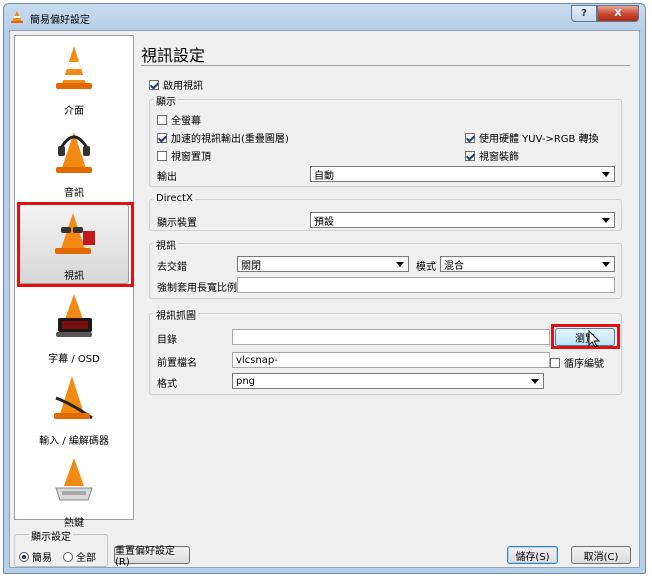  Describe the element at coordinates (177, 223) in the screenshot. I see `display-device-label: 顯示裝置` at that location.